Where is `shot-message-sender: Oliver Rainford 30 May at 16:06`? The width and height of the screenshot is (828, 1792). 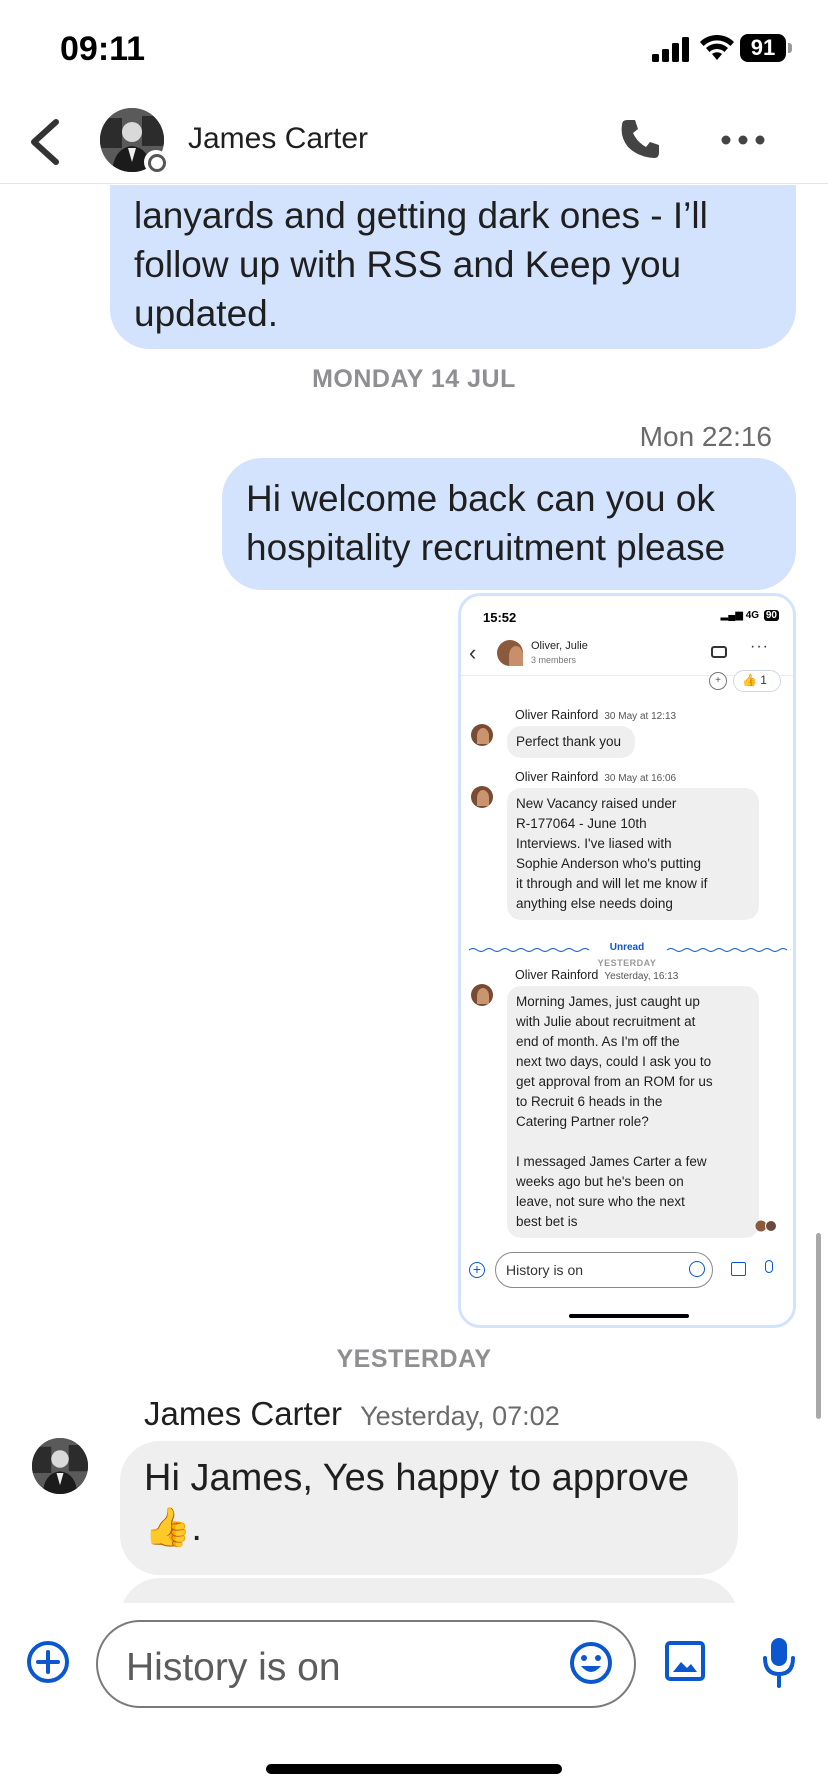
shot-message-sender: Oliver Rainford 30 May at 16:06 is located at coordinates (595, 777).